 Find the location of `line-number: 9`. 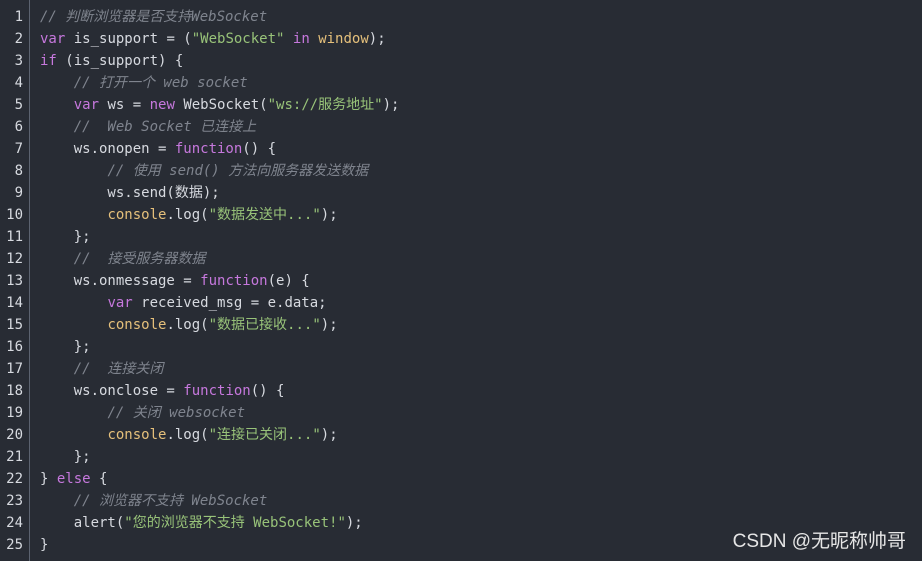

line-number: 9 is located at coordinates (18, 193).